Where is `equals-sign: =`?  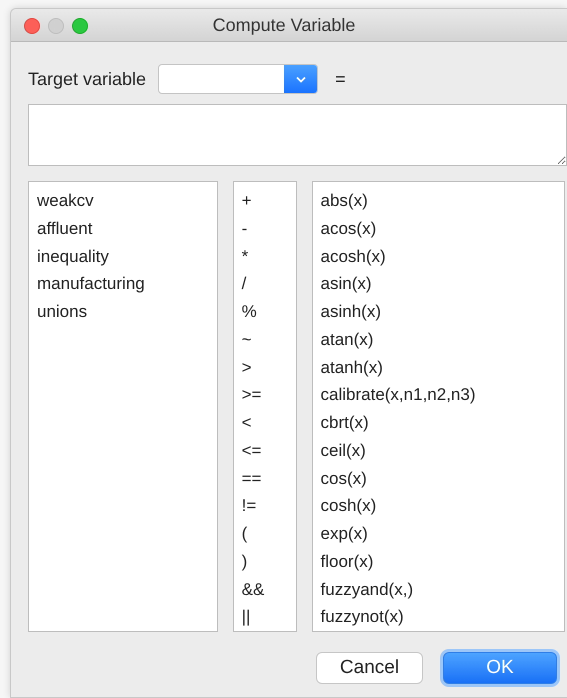 equals-sign: = is located at coordinates (340, 79).